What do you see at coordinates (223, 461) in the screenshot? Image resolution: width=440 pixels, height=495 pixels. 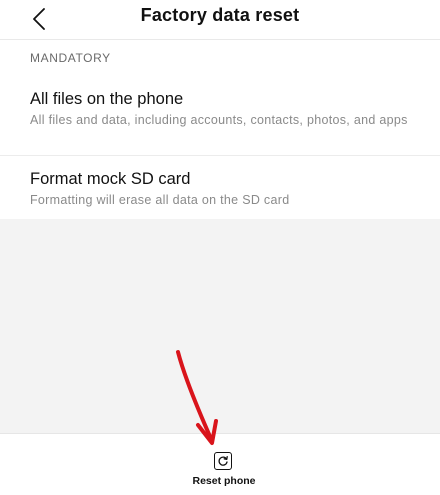 I see `reset-icon` at bounding box center [223, 461].